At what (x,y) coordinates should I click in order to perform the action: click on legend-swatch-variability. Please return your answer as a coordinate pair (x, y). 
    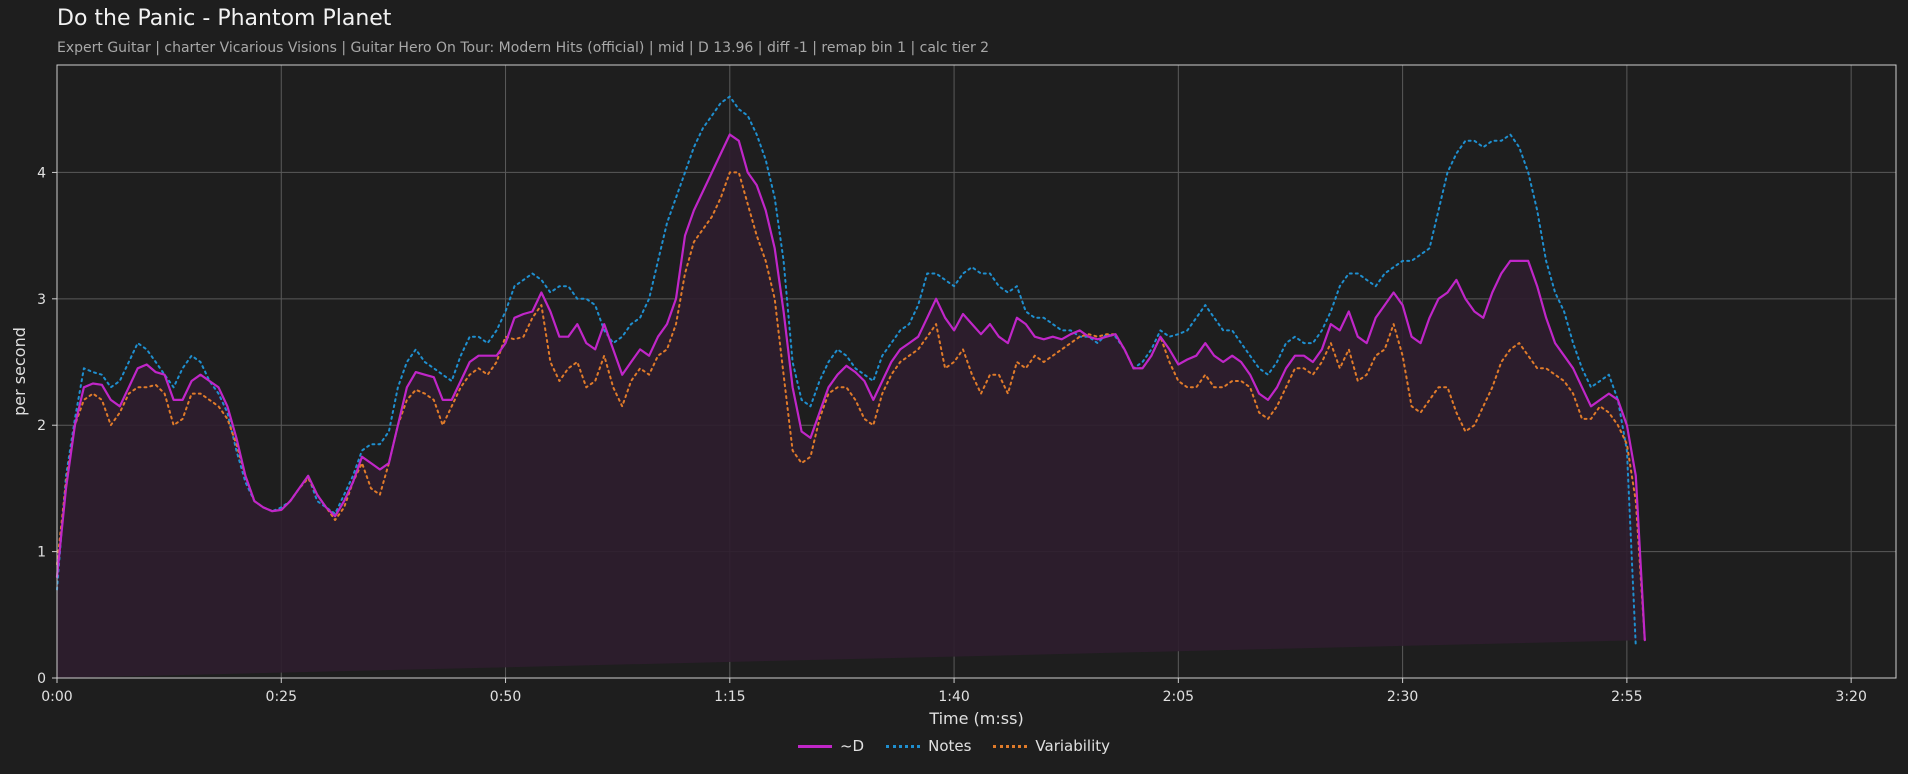
    Looking at the image, I should click on (1010, 746).